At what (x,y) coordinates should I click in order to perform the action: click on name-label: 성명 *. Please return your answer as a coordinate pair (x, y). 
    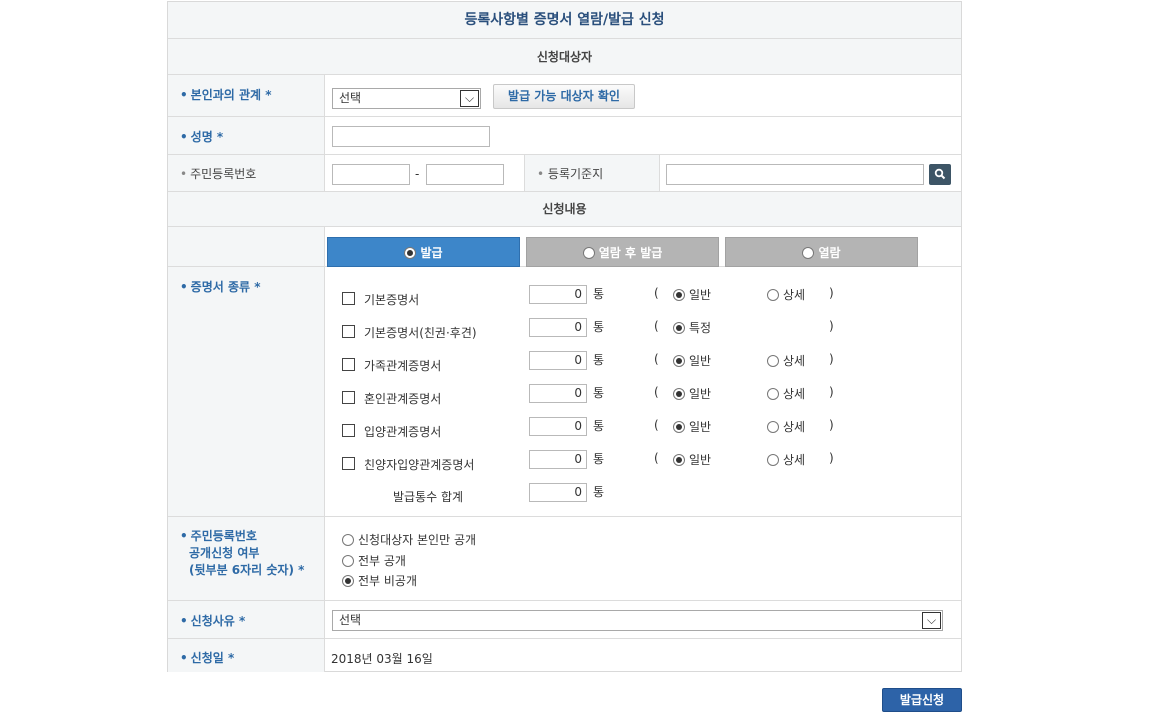
    Looking at the image, I should click on (202, 136).